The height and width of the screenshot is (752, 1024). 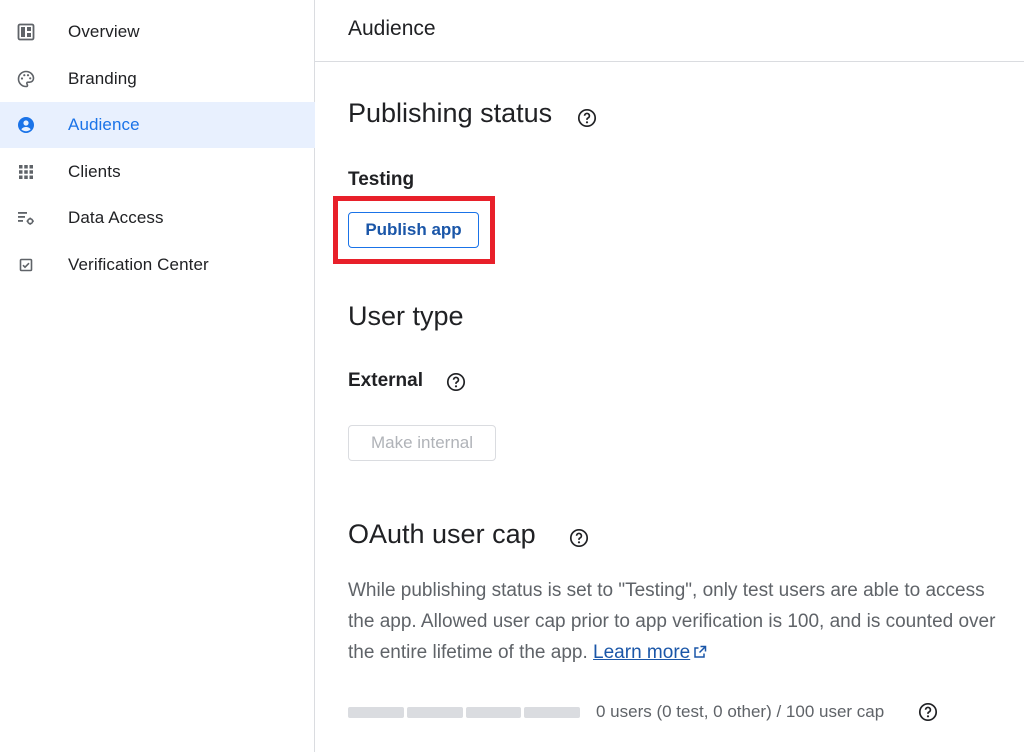 What do you see at coordinates (450, 113) in the screenshot?
I see `publishing-status-heading: Publishing status` at bounding box center [450, 113].